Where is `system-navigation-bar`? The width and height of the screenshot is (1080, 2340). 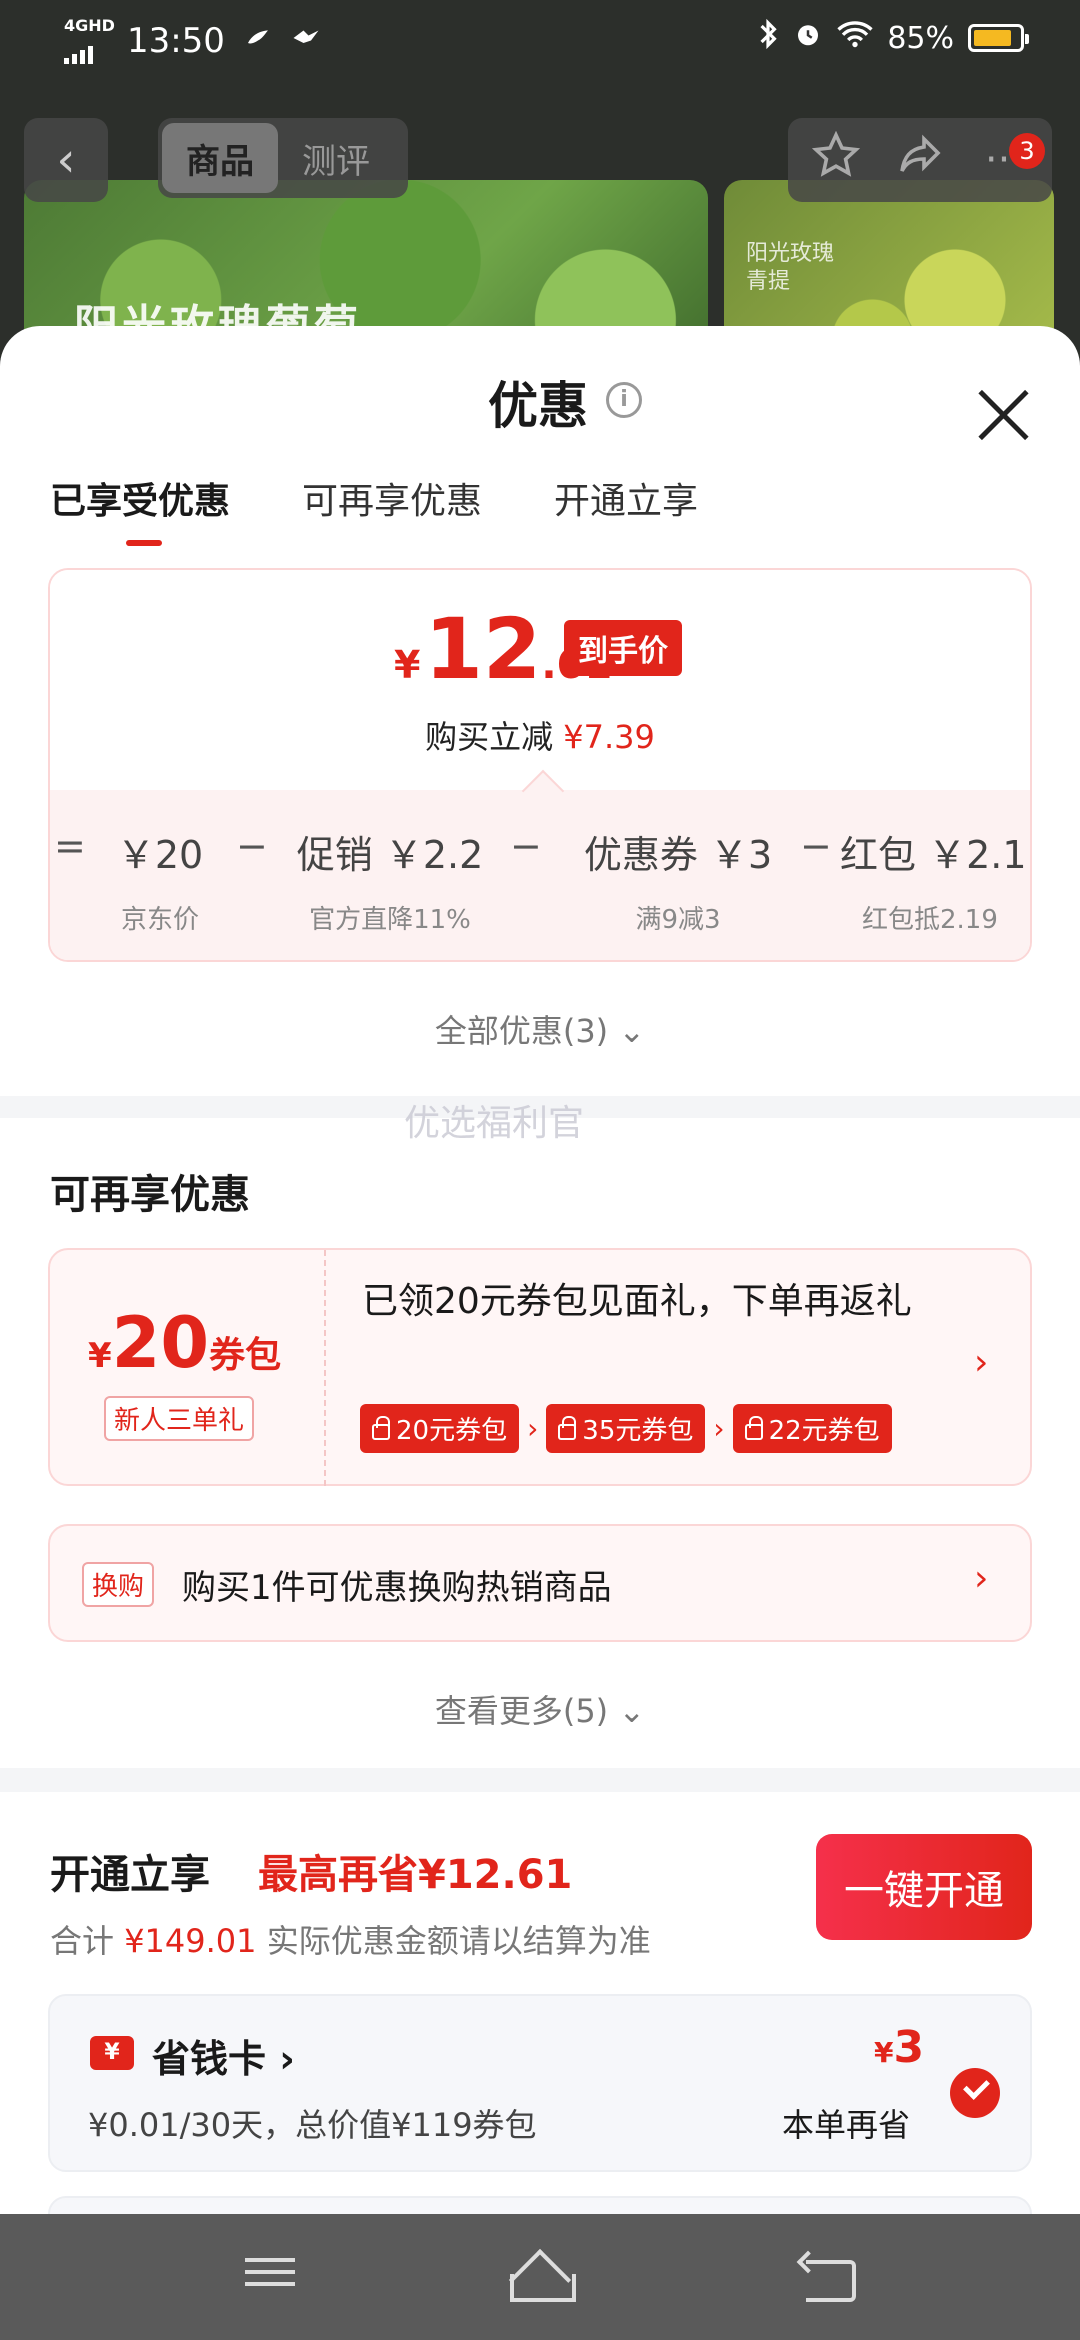 system-navigation-bar is located at coordinates (540, 2277).